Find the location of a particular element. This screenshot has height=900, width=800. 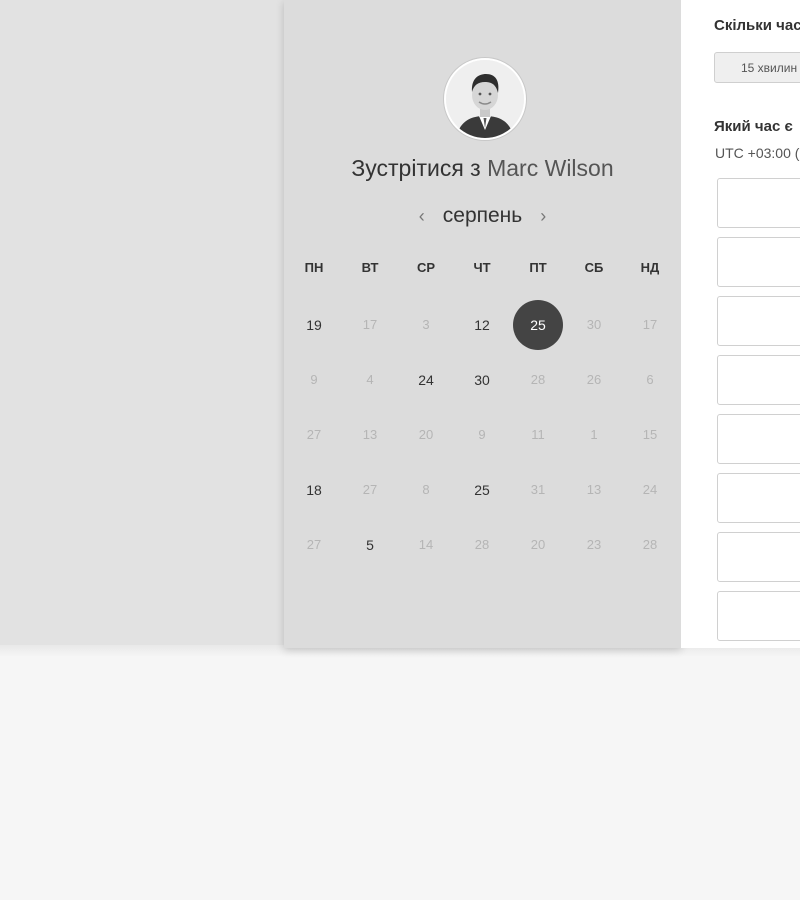

calendar-day: 12 is located at coordinates (482, 324).